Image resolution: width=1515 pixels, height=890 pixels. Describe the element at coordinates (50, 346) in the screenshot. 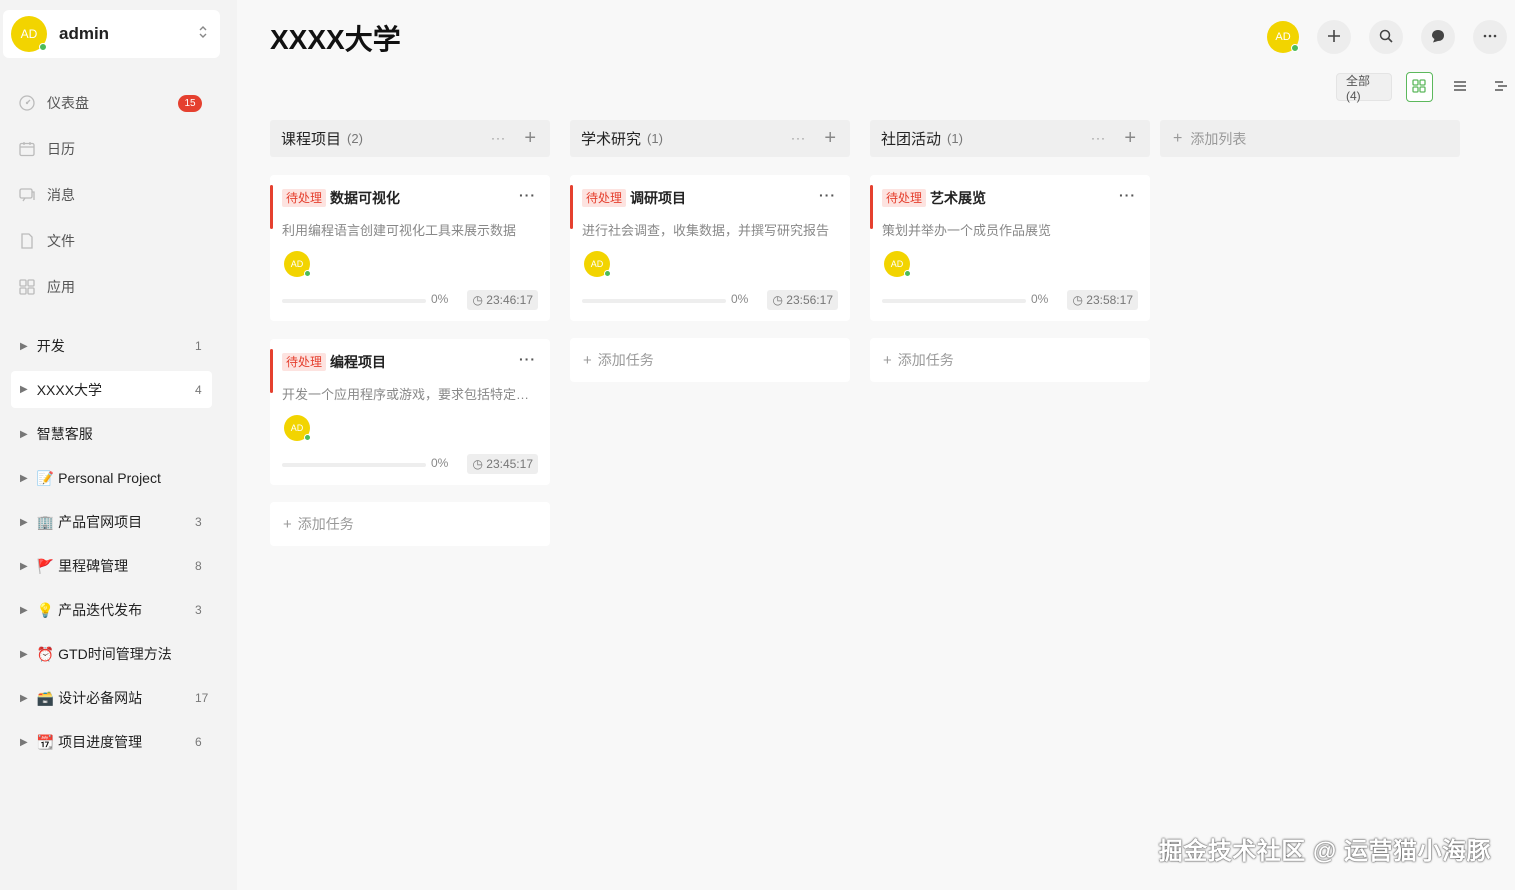

I see `project-name: 开发` at that location.